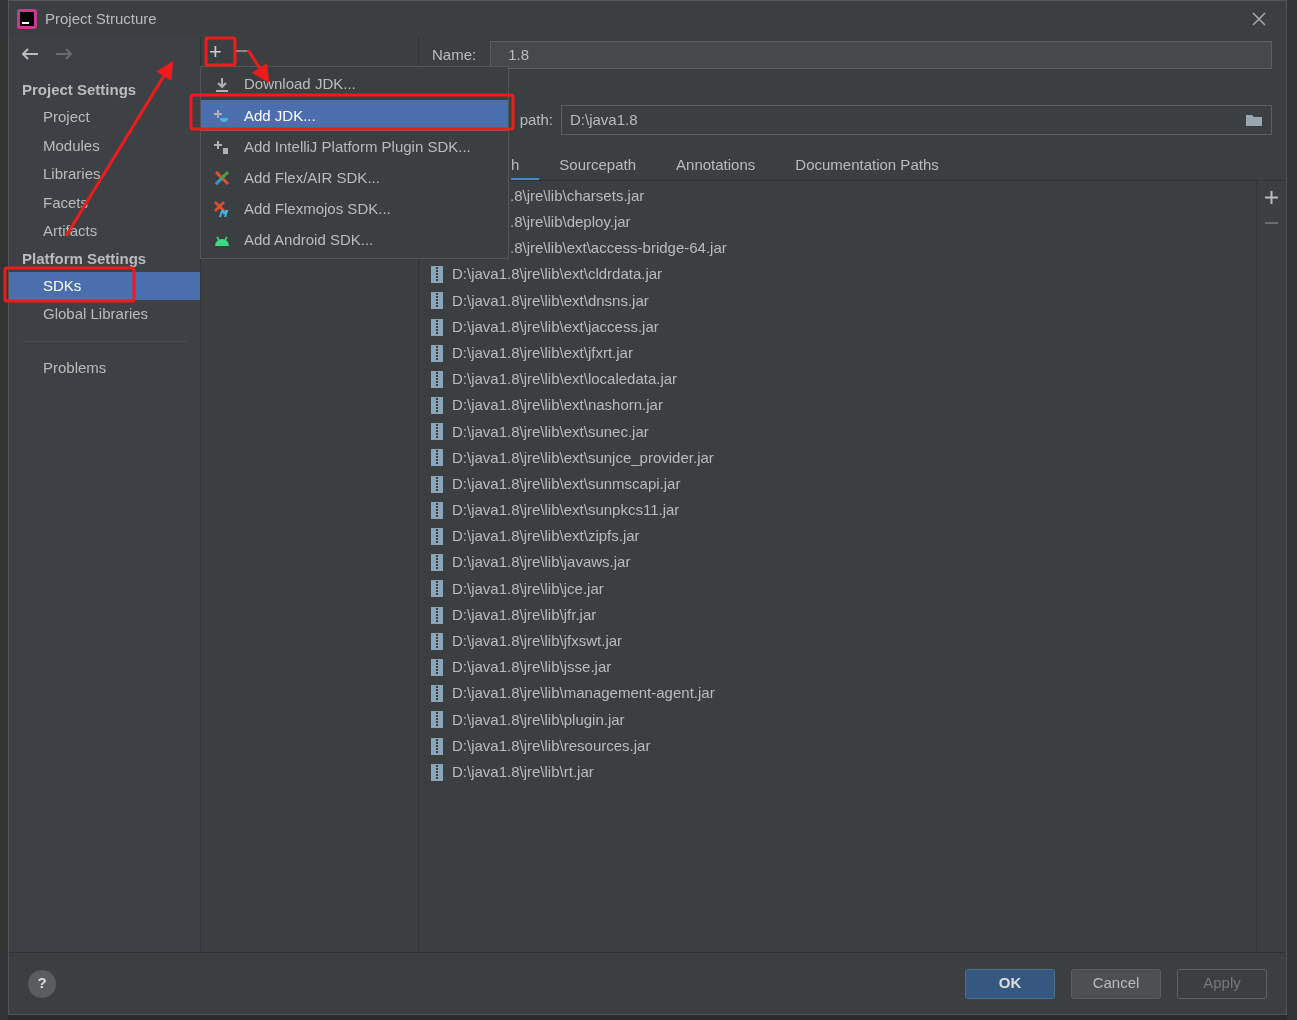 This screenshot has height=1020, width=1297. What do you see at coordinates (570, 222) in the screenshot?
I see `classpath-entry: .8\jre\lib\deploy.jar` at bounding box center [570, 222].